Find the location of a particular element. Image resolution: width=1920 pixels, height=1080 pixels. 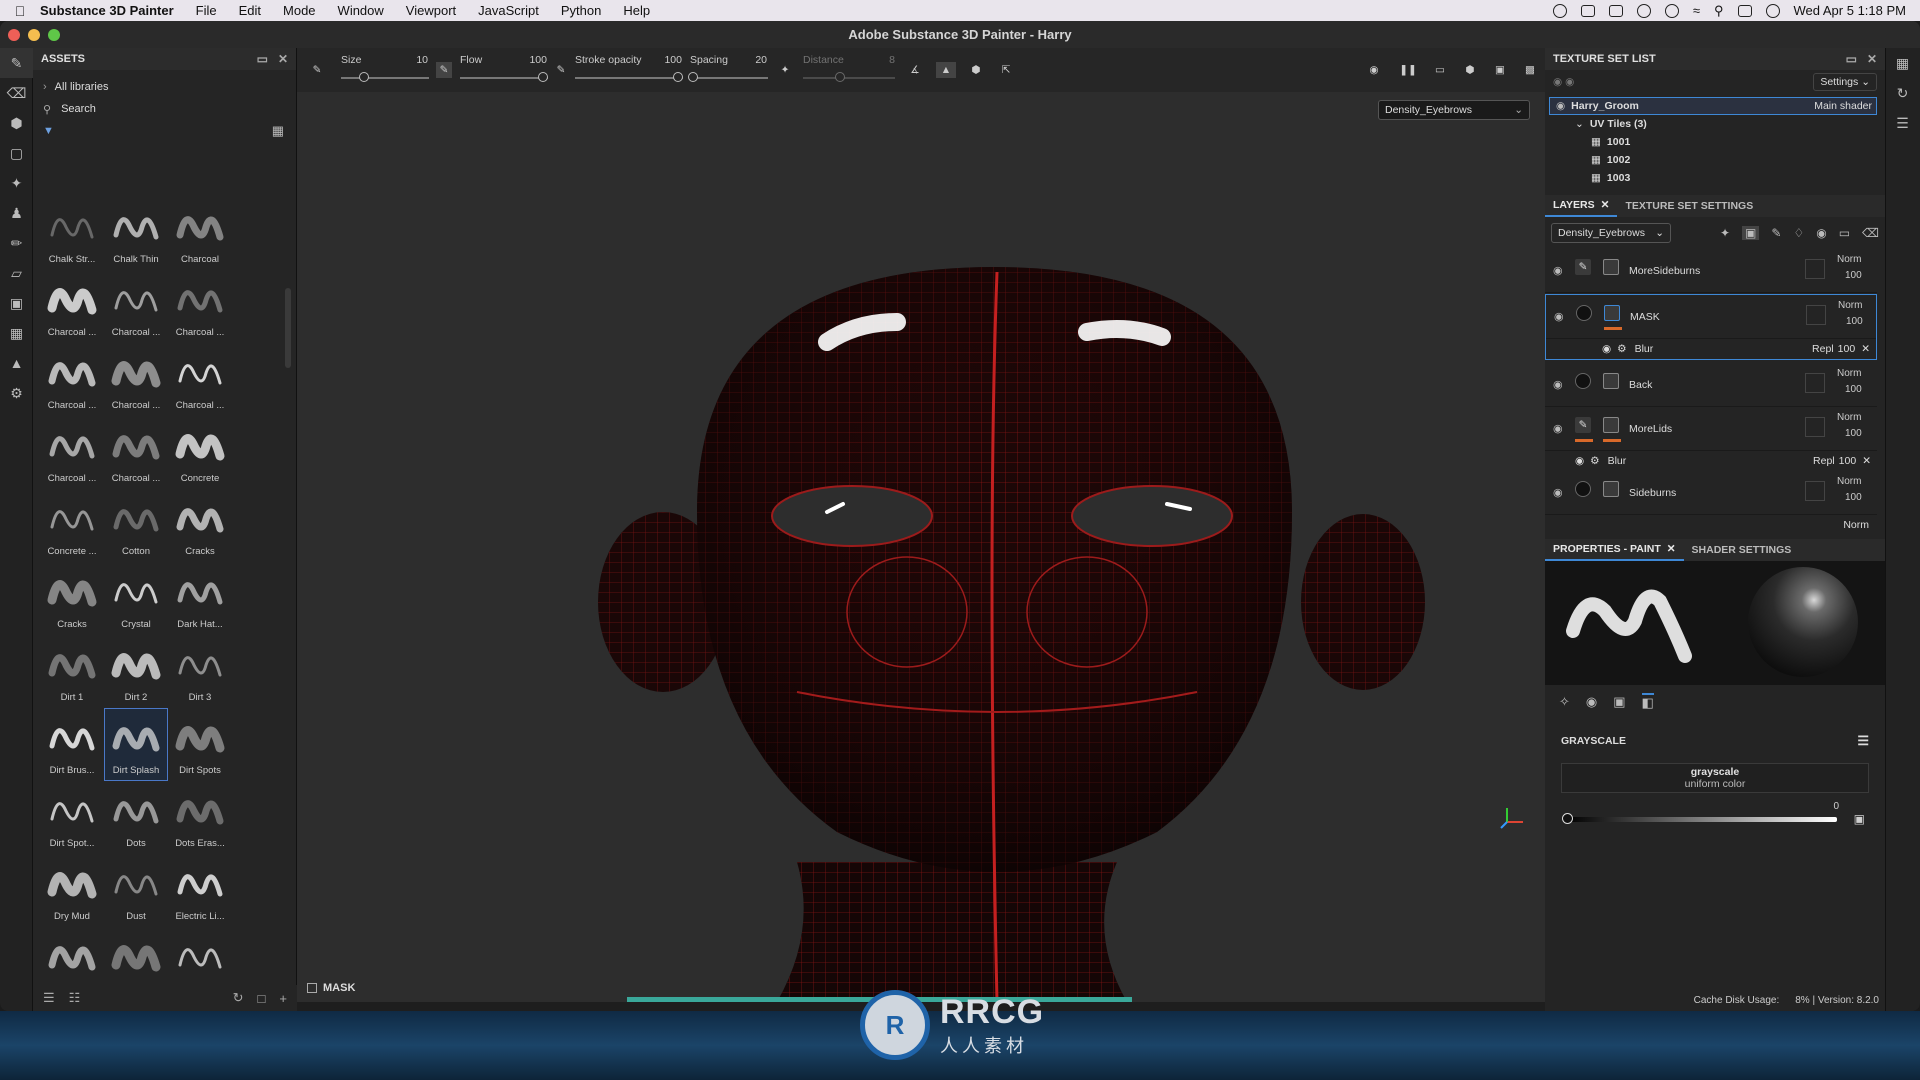

symmetry-icon: ▲ is located at coordinates (946, 70).